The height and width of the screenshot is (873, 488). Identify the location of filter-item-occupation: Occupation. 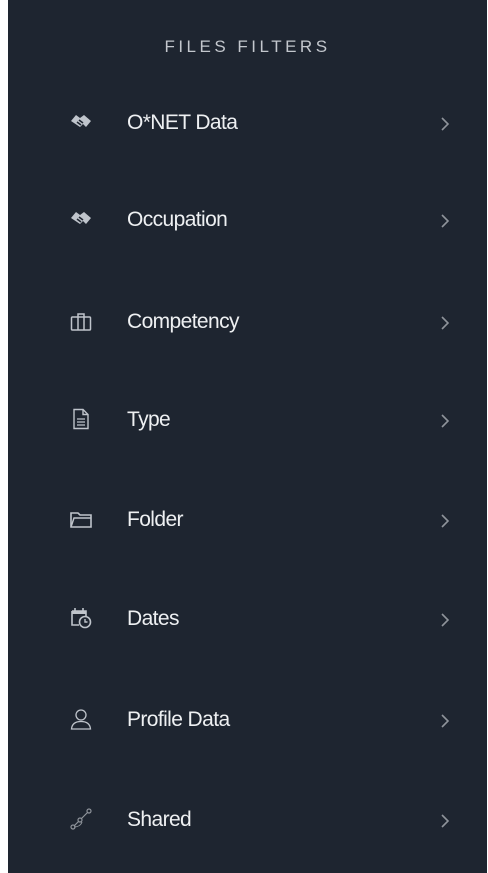
(247, 220).